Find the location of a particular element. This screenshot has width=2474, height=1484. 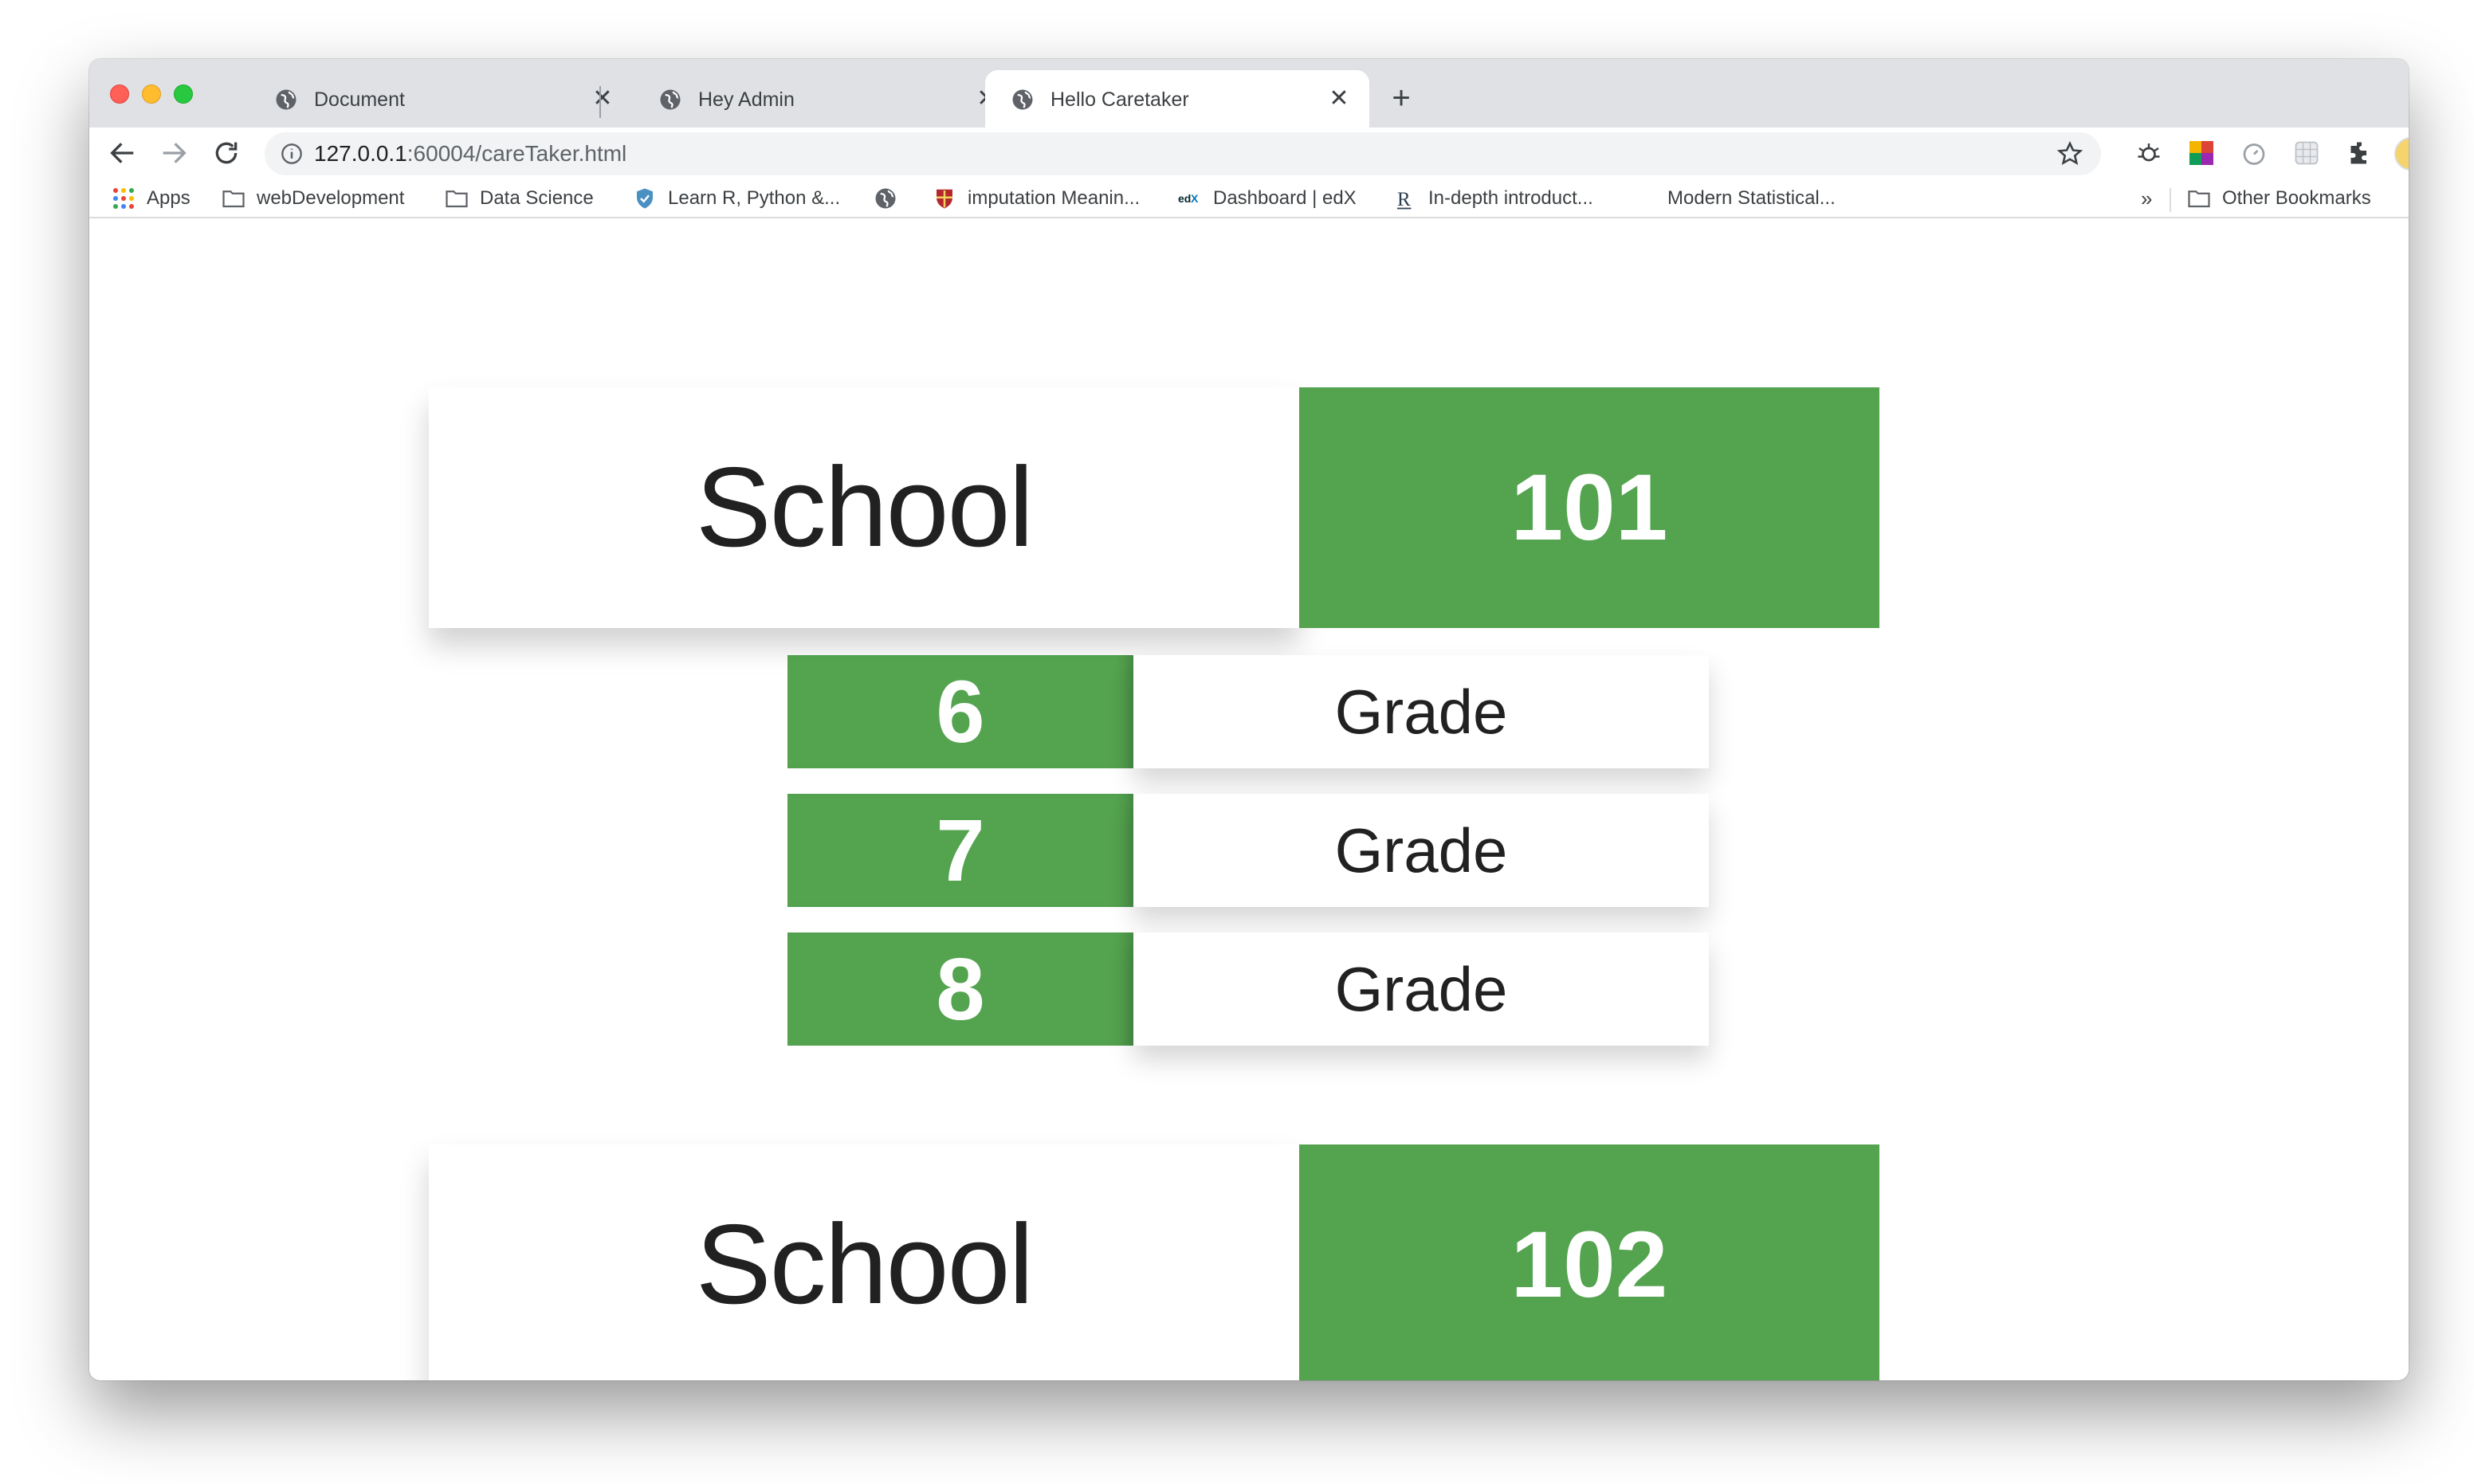

grid-extension-icon is located at coordinates (2306, 153).